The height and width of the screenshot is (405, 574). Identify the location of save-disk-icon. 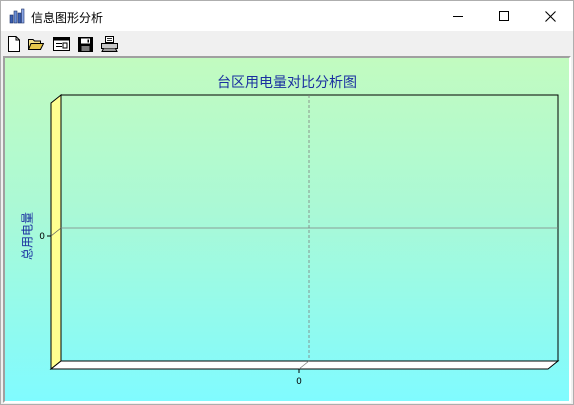
(85, 44).